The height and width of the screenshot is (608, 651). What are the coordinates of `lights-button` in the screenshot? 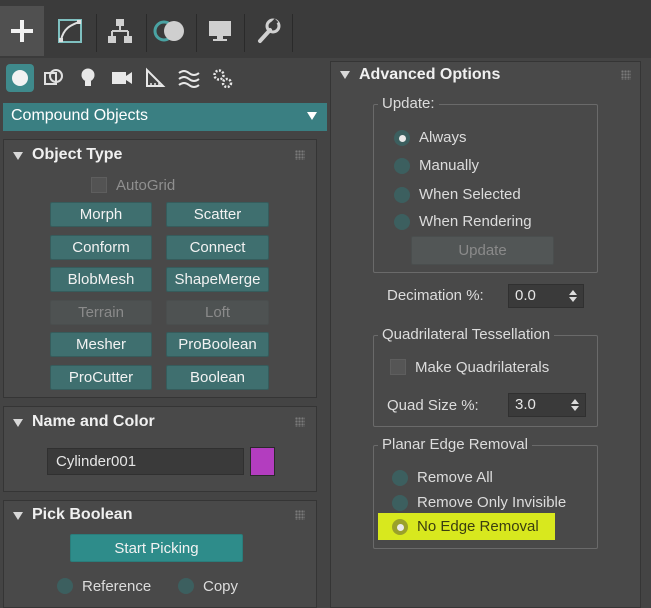 It's located at (88, 78).